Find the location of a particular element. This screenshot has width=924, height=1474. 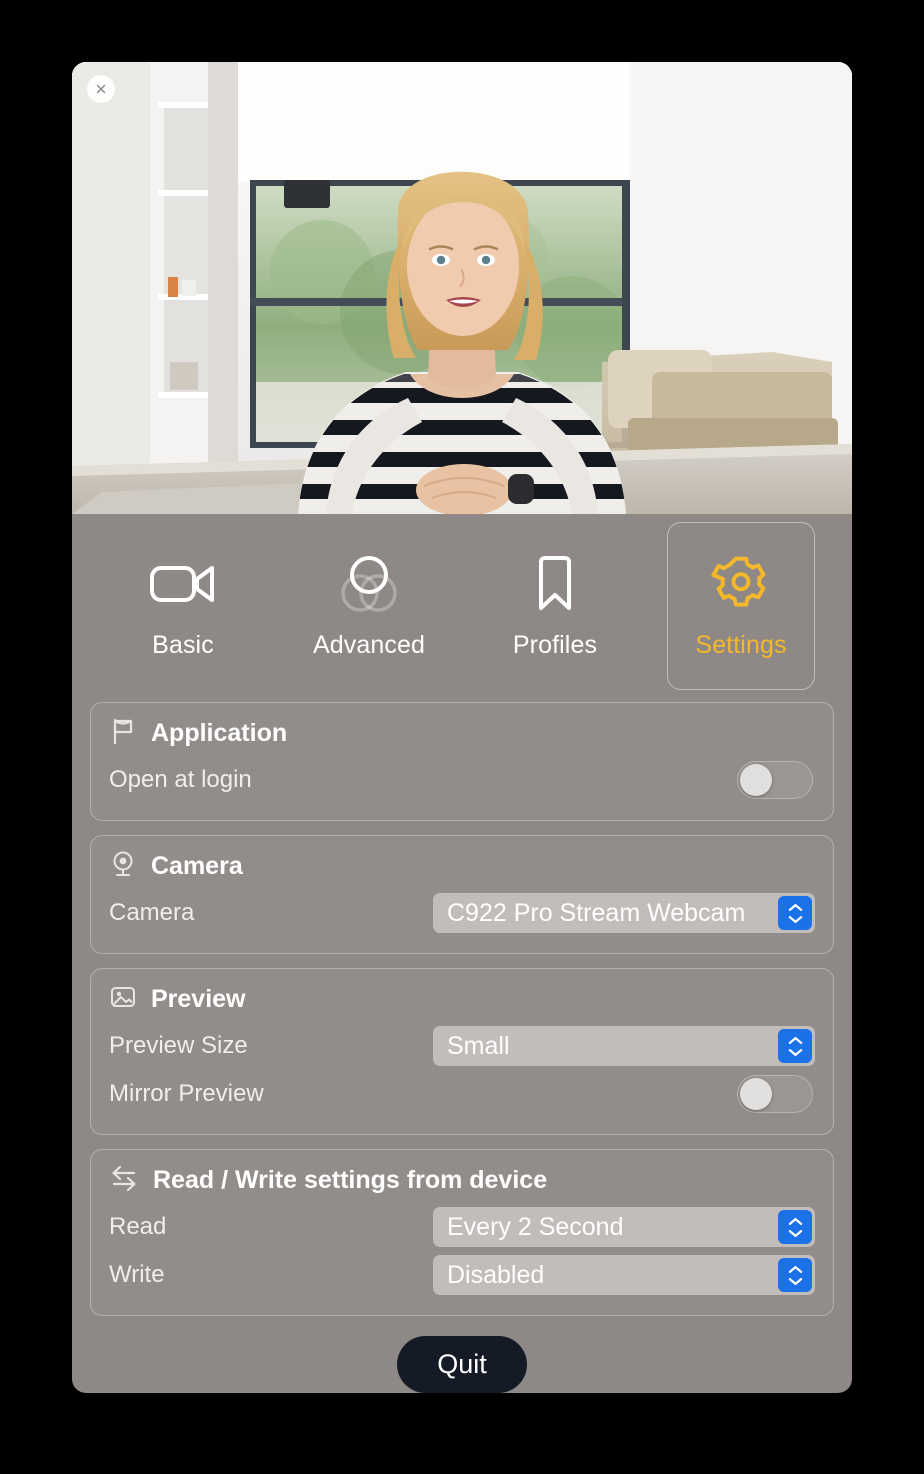

row-label: Camera is located at coordinates (152, 912).